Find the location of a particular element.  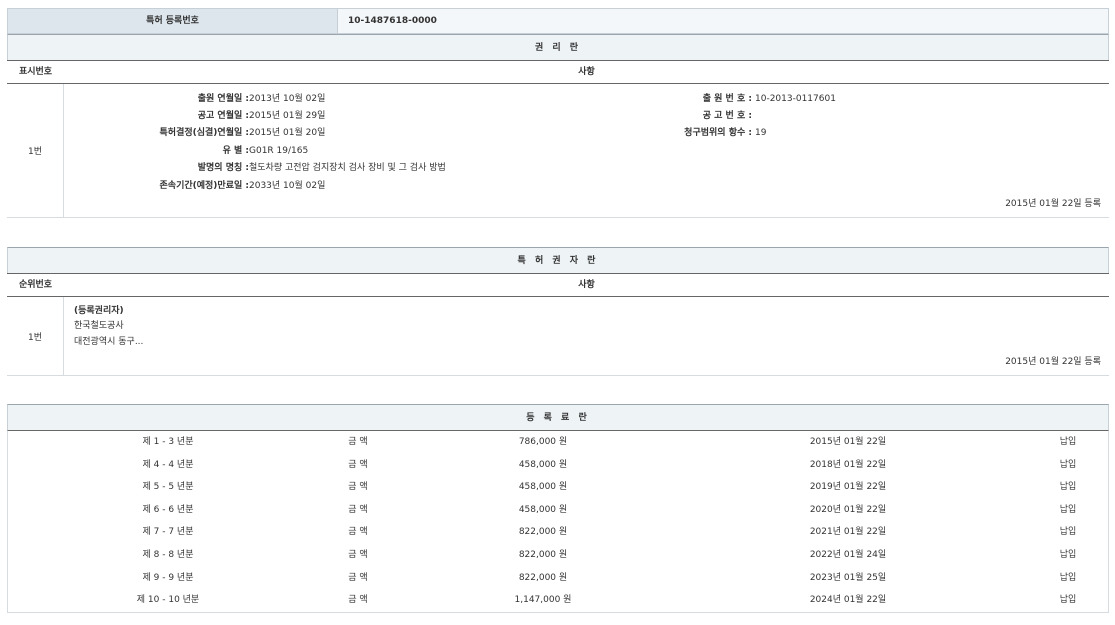

rights-field-key: 출원 연월일 : is located at coordinates (223, 99).